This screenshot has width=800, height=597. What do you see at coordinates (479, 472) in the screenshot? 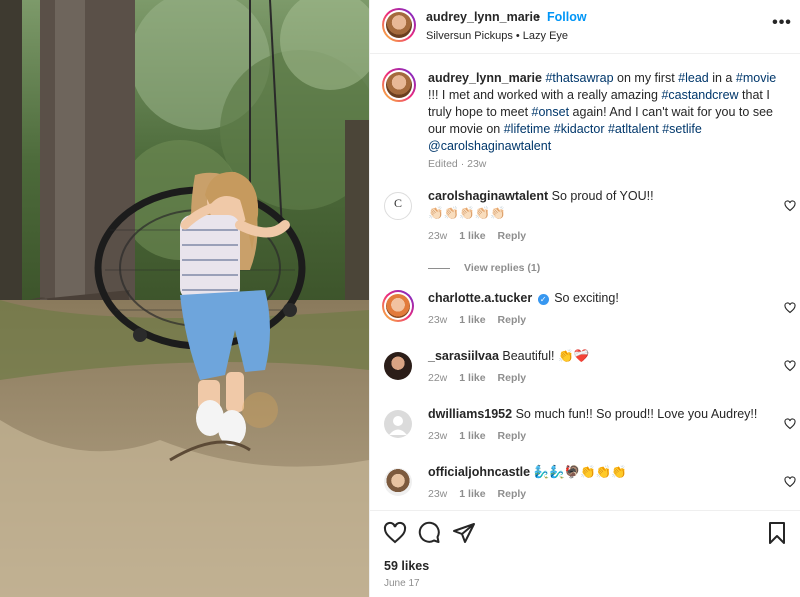
I see `comment-username: officialjohncastle` at bounding box center [479, 472].